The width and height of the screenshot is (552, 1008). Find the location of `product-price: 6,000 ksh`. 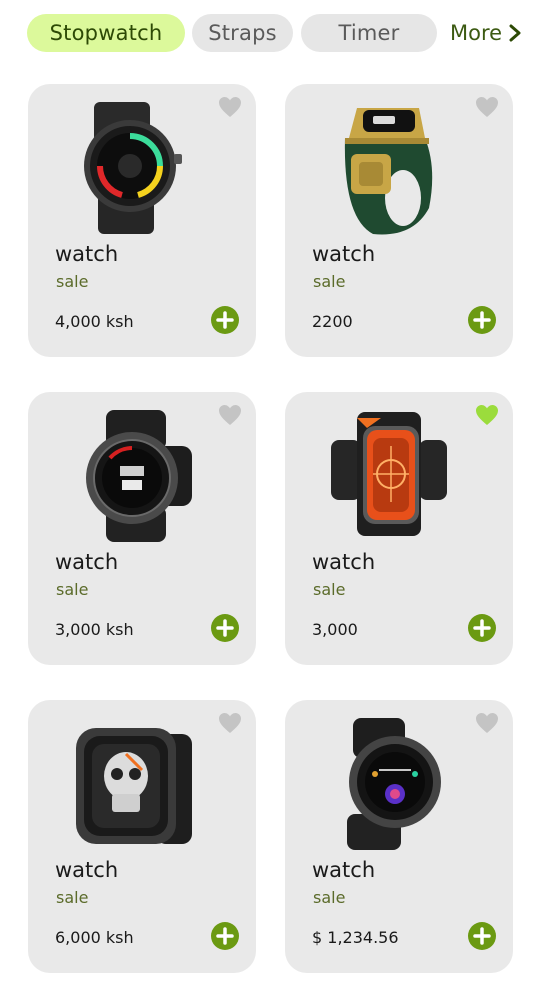

product-price: 6,000 ksh is located at coordinates (94, 937).